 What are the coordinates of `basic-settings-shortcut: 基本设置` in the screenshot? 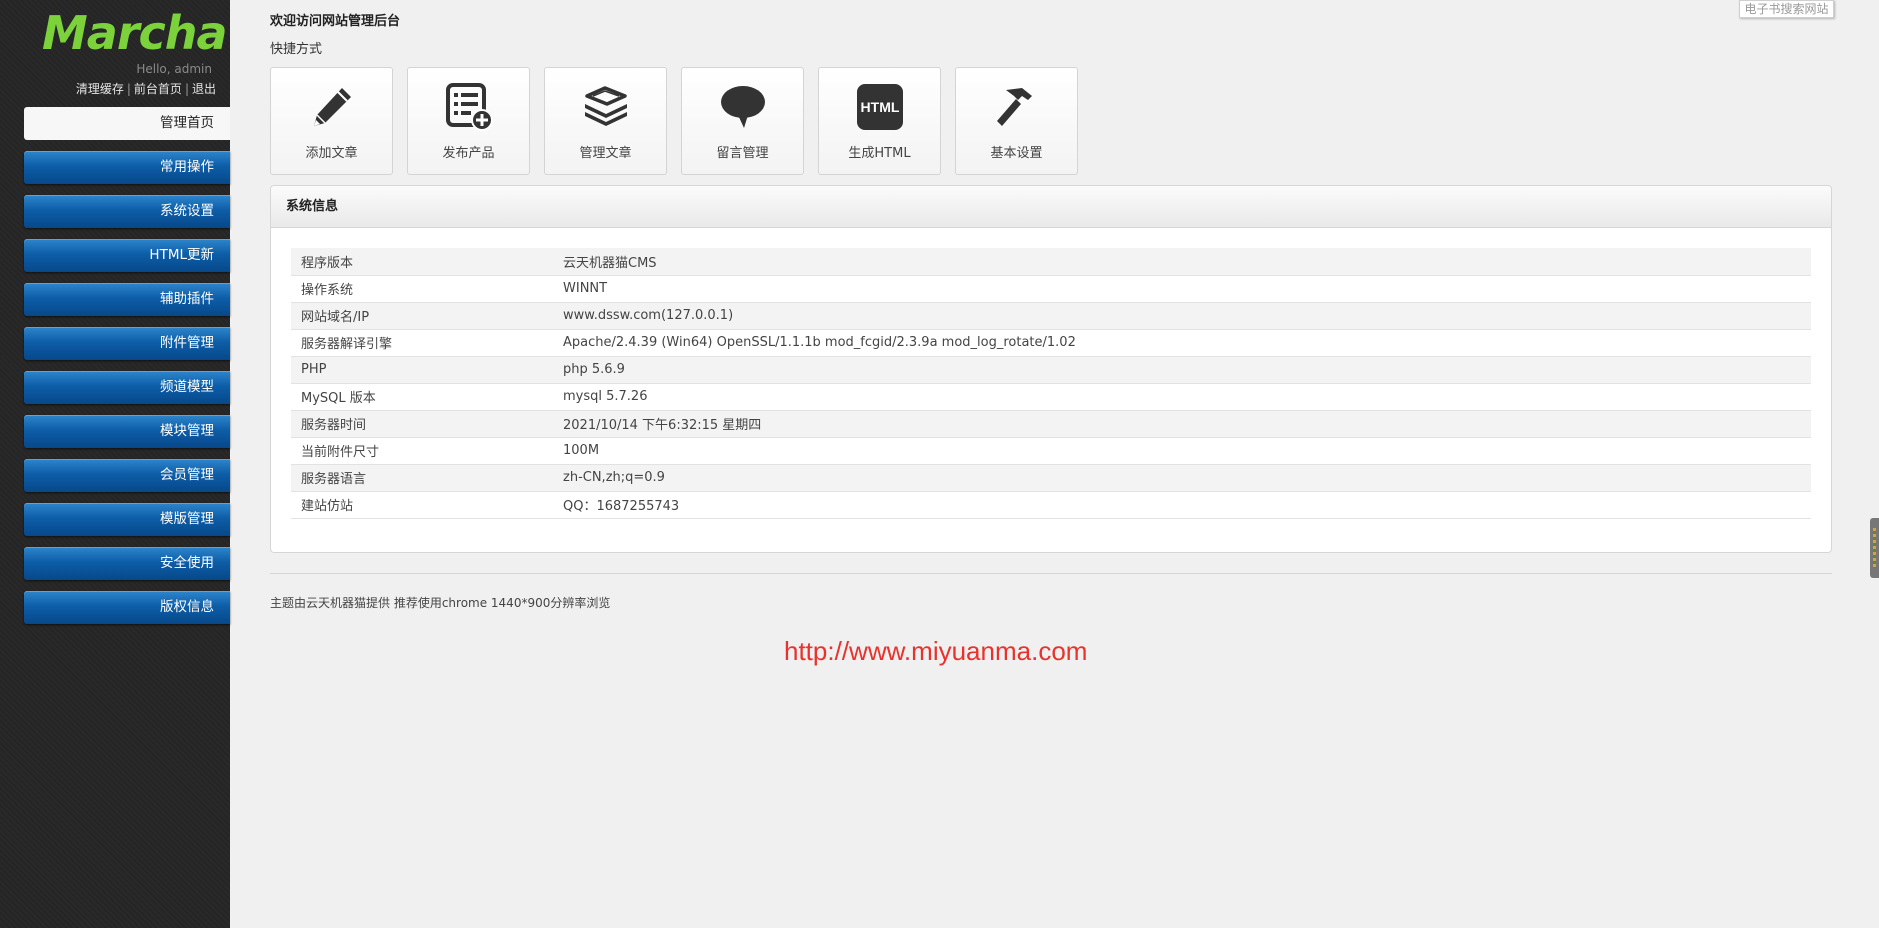 It's located at (1016, 121).